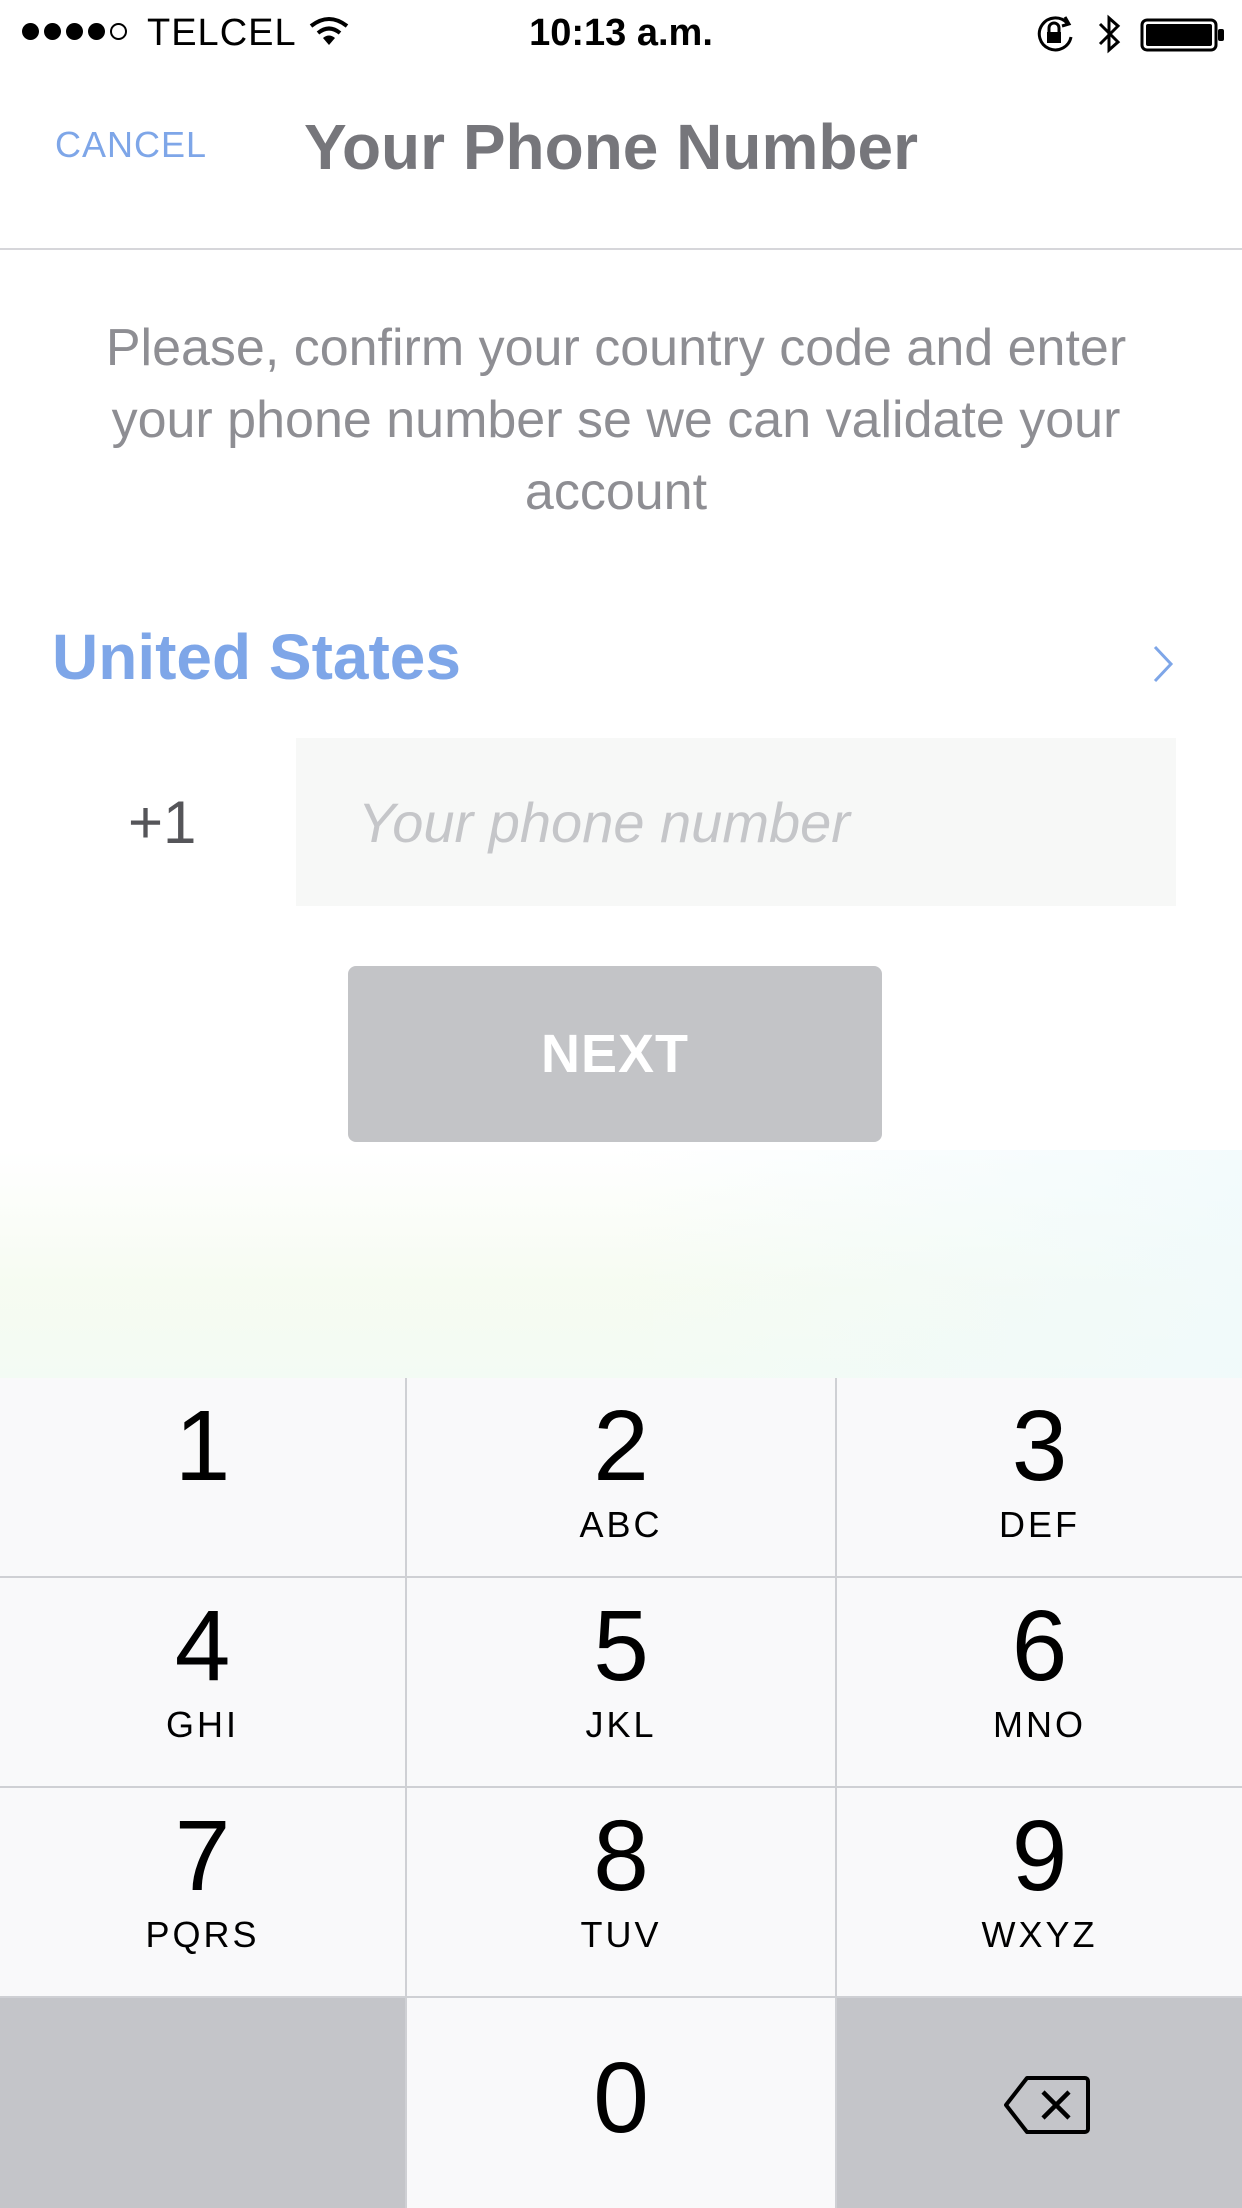  I want to click on key-8: 8 TUV, so click(621, 1892).